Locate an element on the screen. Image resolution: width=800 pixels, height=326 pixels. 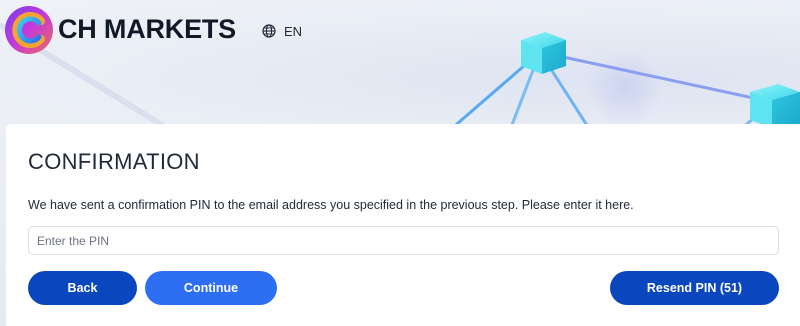
brand-name: CH MARKETS is located at coordinates (147, 29).